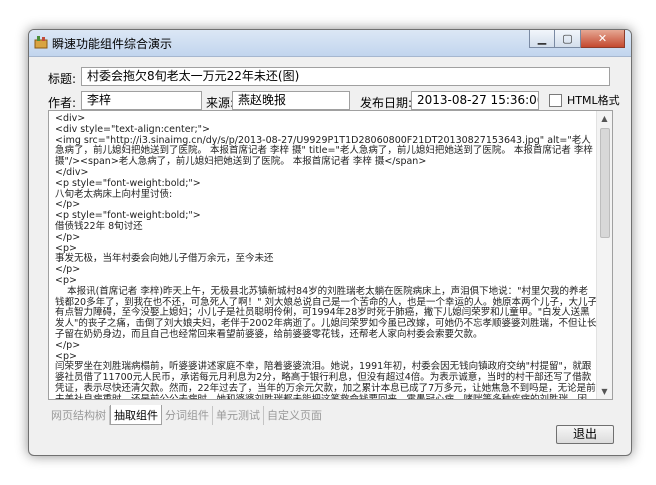 The width and height of the screenshot is (656, 485). What do you see at coordinates (555, 100) in the screenshot?
I see `checkbox-box` at bounding box center [555, 100].